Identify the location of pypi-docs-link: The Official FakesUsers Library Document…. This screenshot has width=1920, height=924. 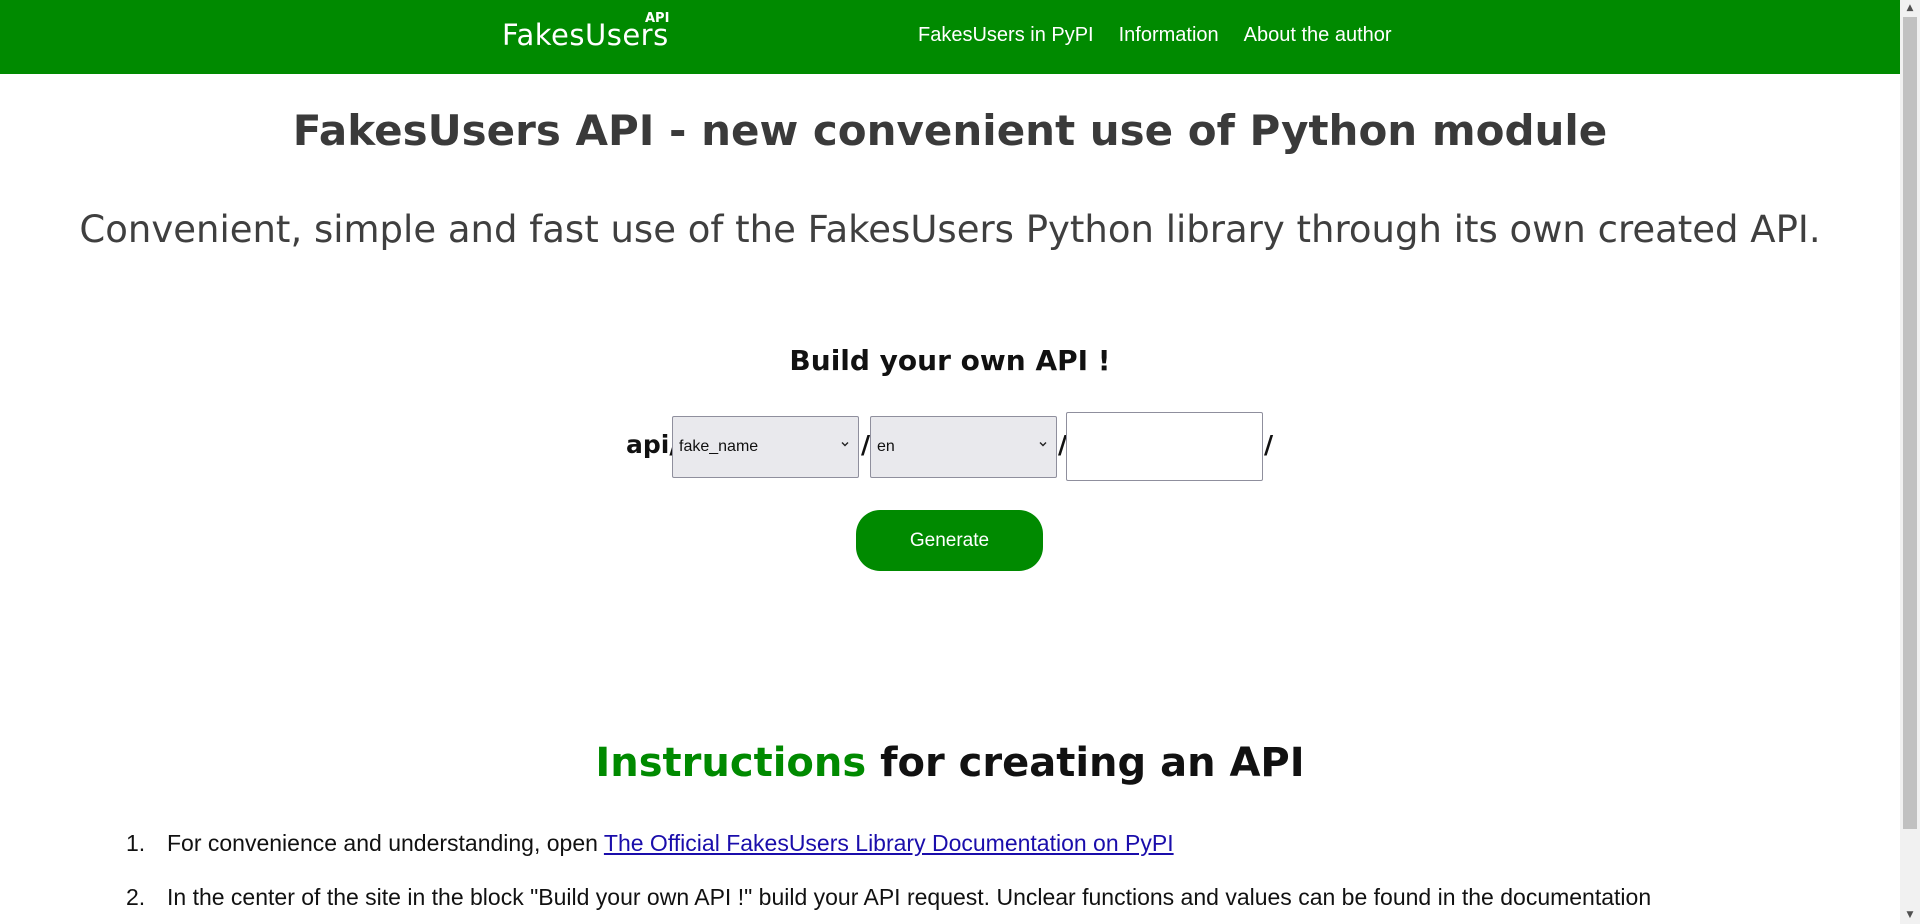
(889, 843).